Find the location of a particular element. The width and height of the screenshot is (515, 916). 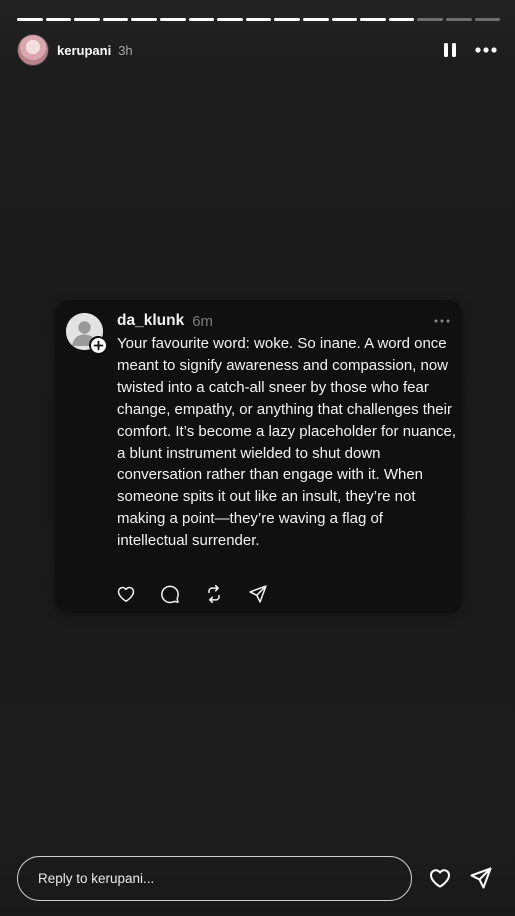

story-like-heart-icon is located at coordinates (440, 878).